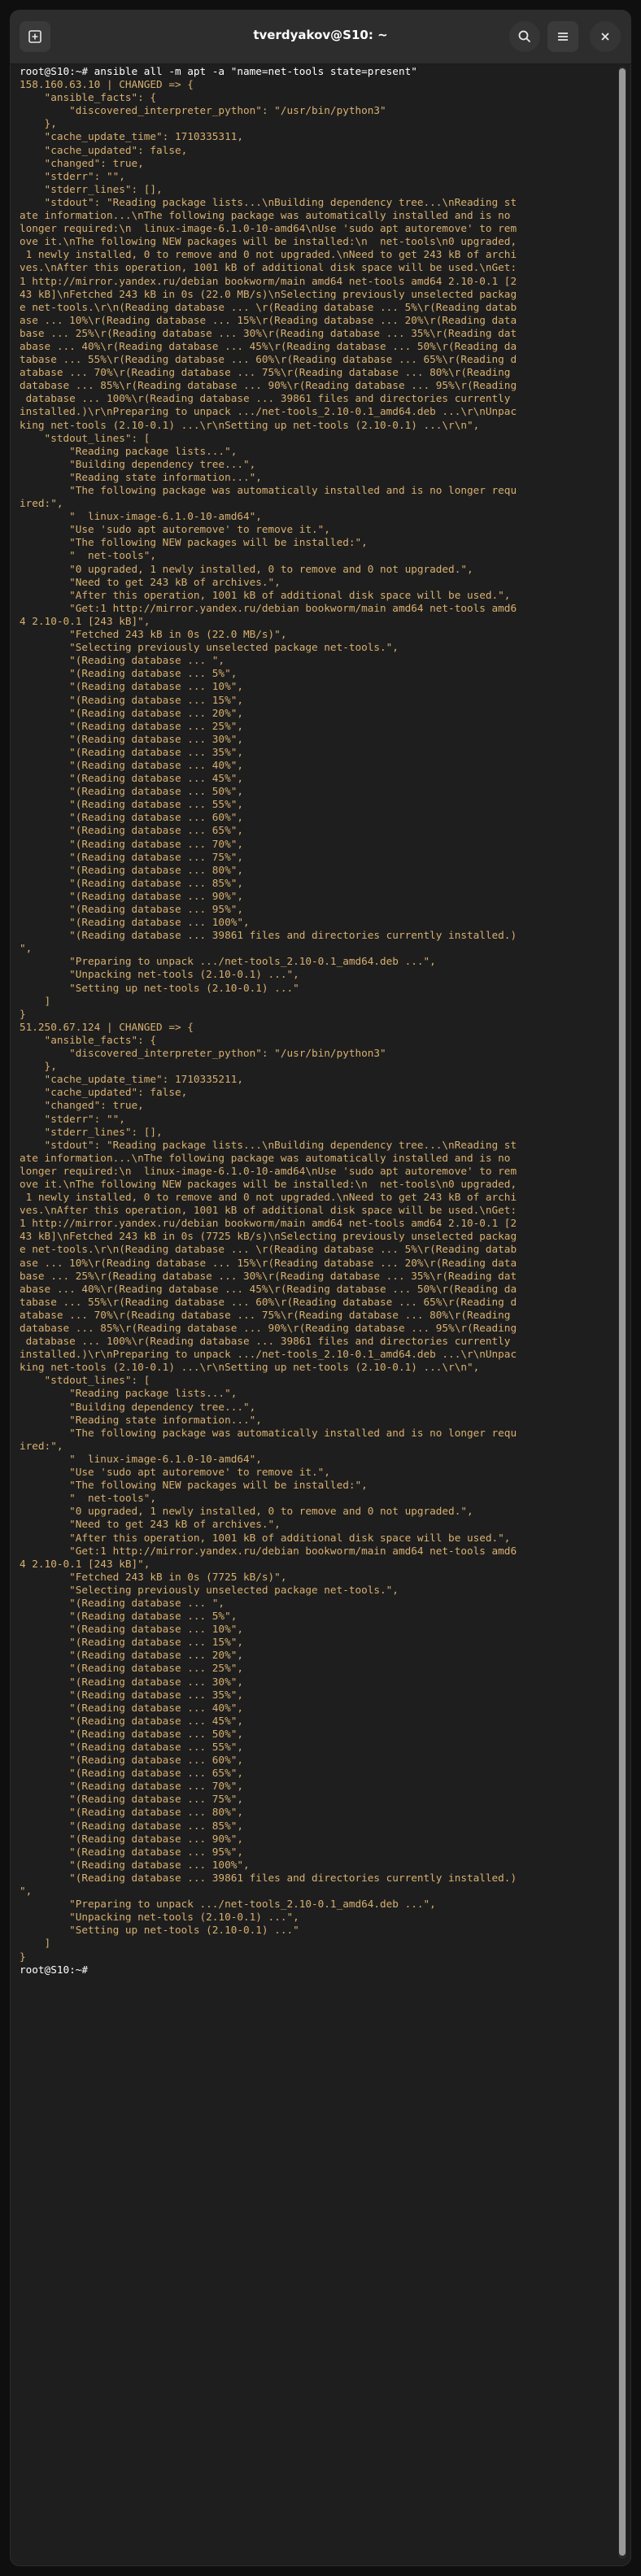 The height and width of the screenshot is (2576, 641). I want to click on terminal-output-line: "Unpacking net-tools (2.10-0.1) ...",, so click(159, 974).